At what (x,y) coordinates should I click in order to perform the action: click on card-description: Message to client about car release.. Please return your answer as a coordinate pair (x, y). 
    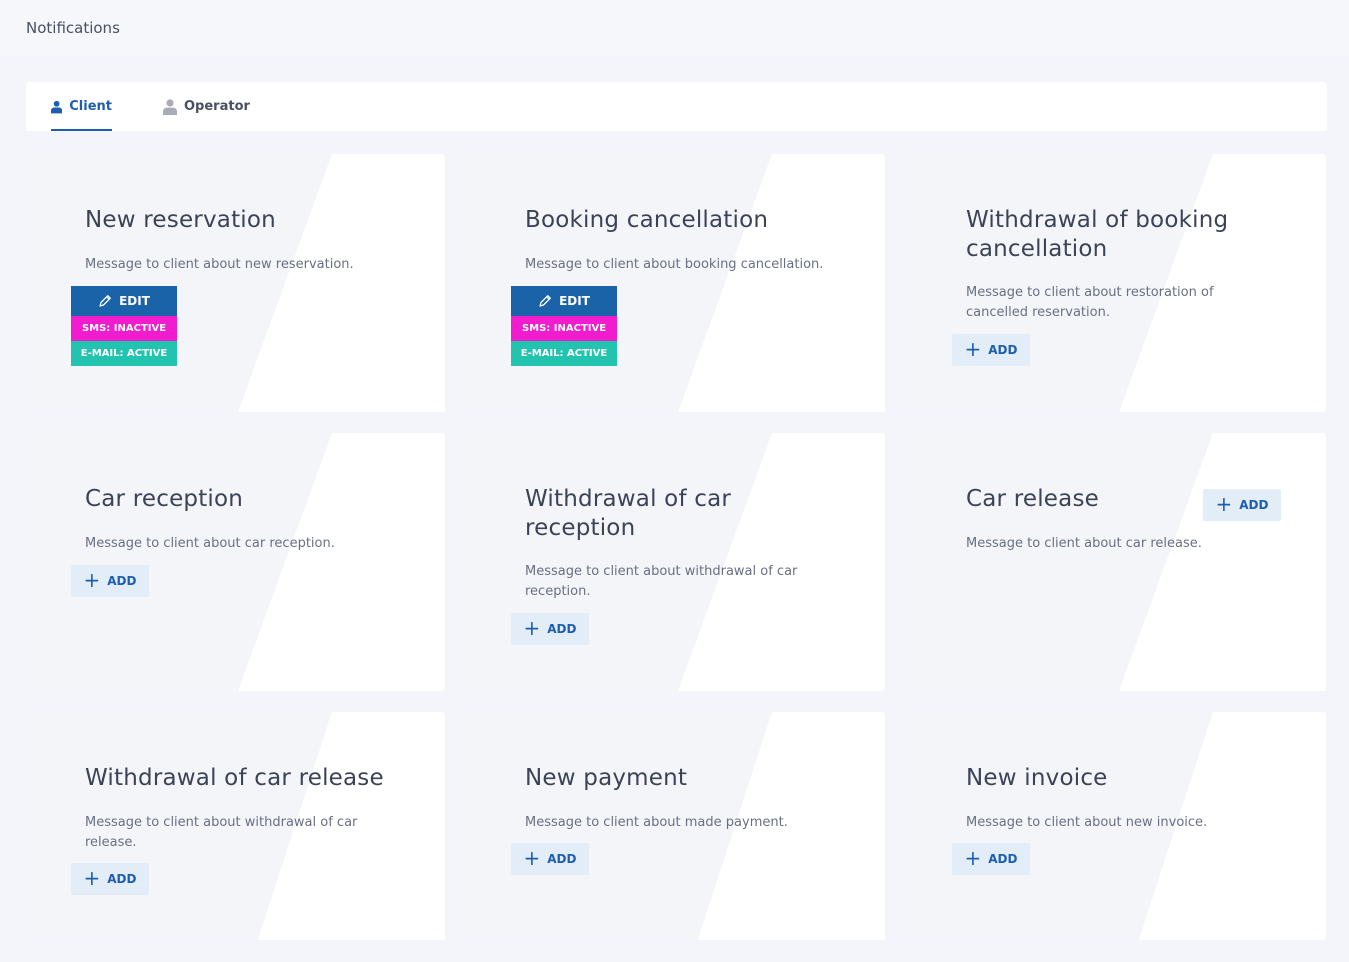
    Looking at the image, I should click on (1084, 543).